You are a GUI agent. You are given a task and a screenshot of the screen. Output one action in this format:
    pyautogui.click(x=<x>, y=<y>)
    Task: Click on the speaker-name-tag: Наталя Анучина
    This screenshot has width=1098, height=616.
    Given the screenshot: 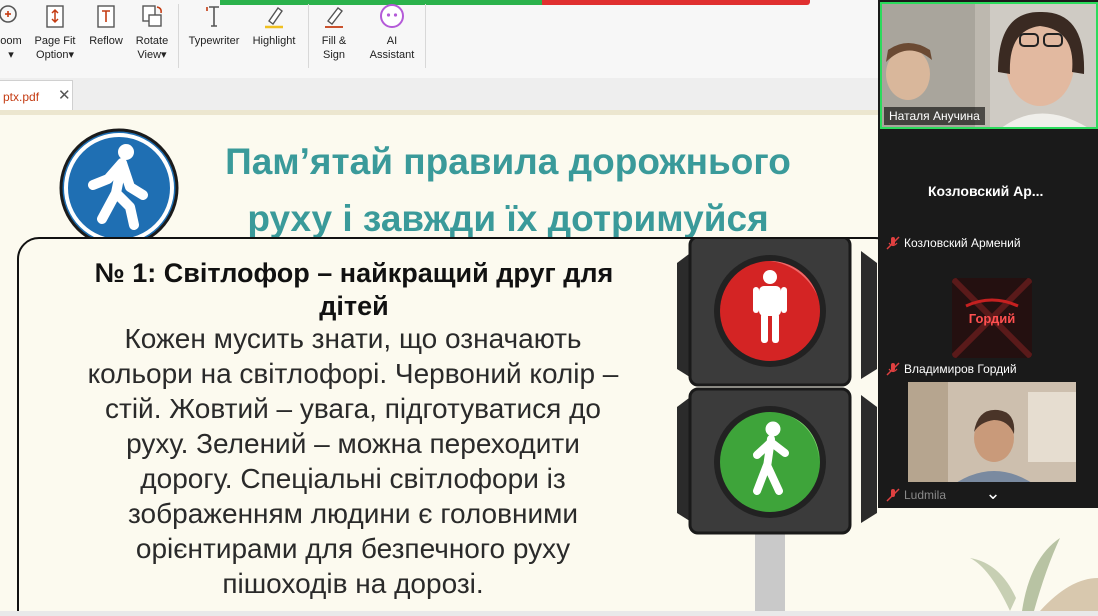 What is the action you would take?
    pyautogui.click(x=934, y=116)
    